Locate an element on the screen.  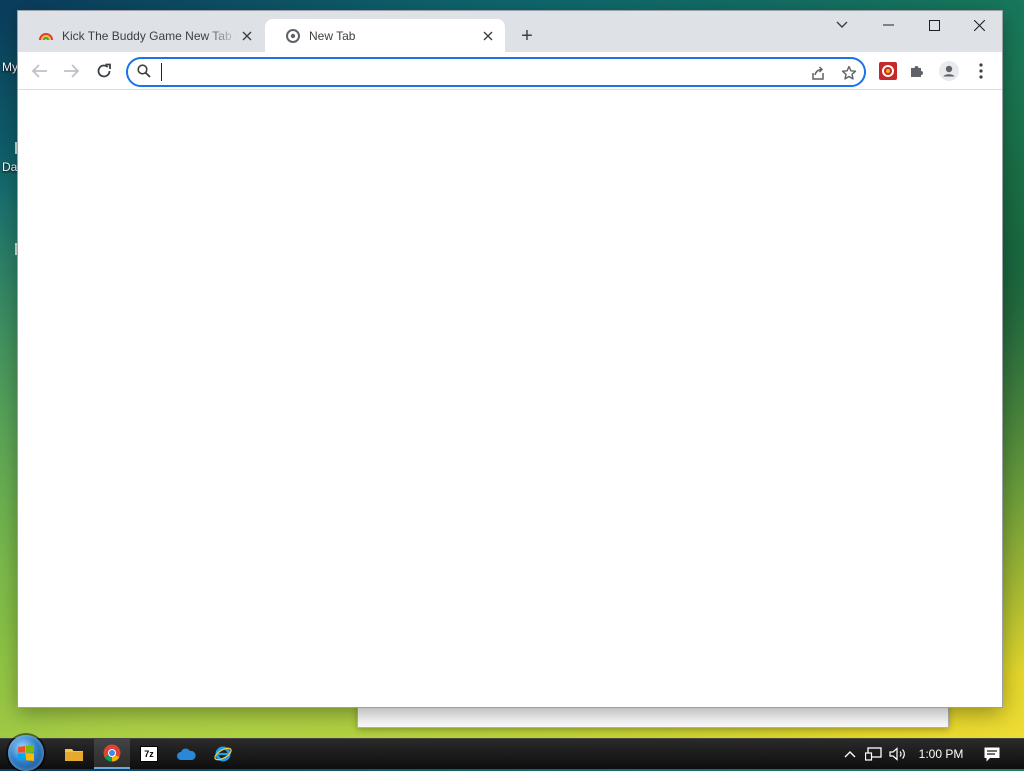
browser-toolbar is located at coordinates (510, 71).